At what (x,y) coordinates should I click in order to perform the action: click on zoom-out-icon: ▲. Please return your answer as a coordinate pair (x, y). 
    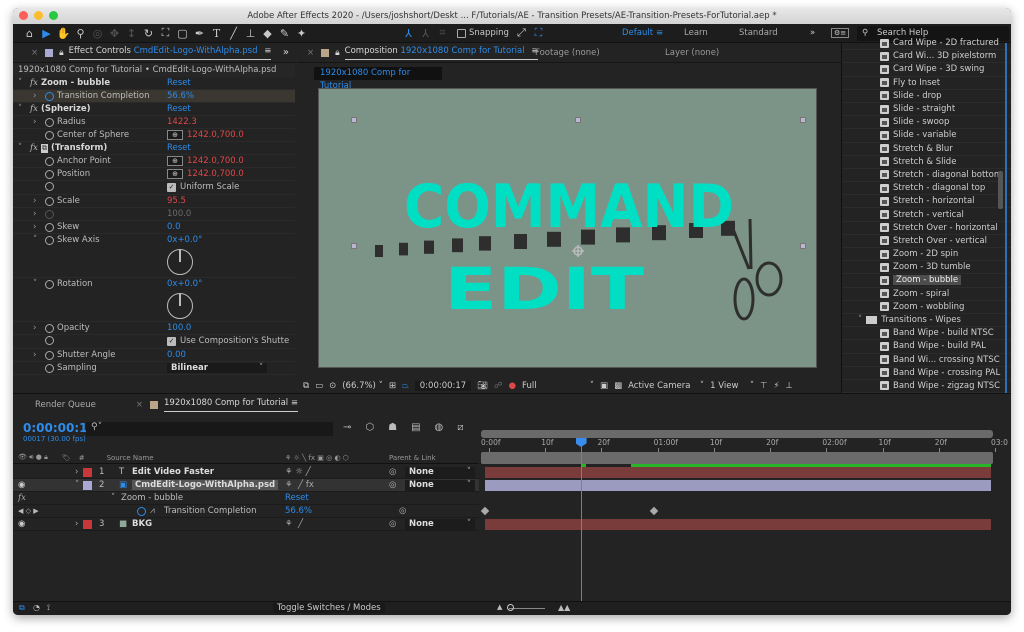
    Looking at the image, I should click on (499, 607).